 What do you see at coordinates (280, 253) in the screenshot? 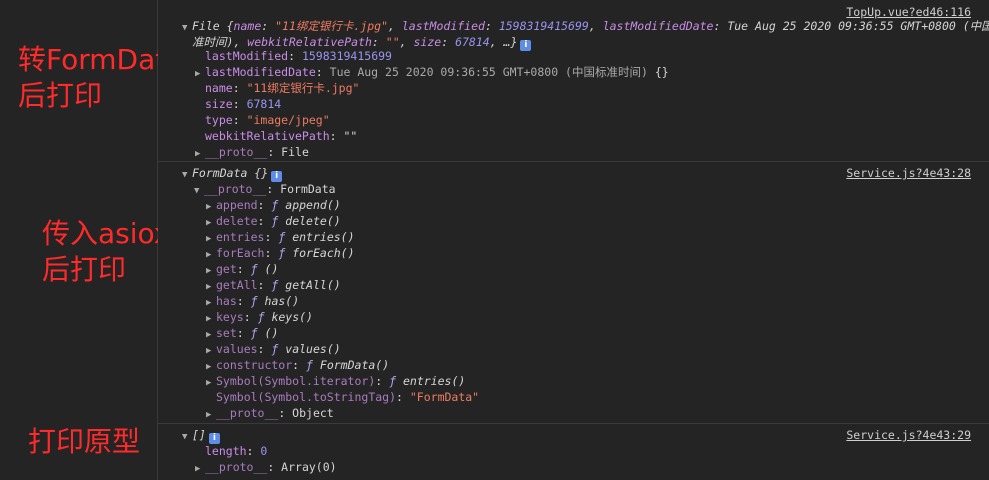
I see `formdata-method-row: ▶ forEach: ƒ forEach()` at bounding box center [280, 253].